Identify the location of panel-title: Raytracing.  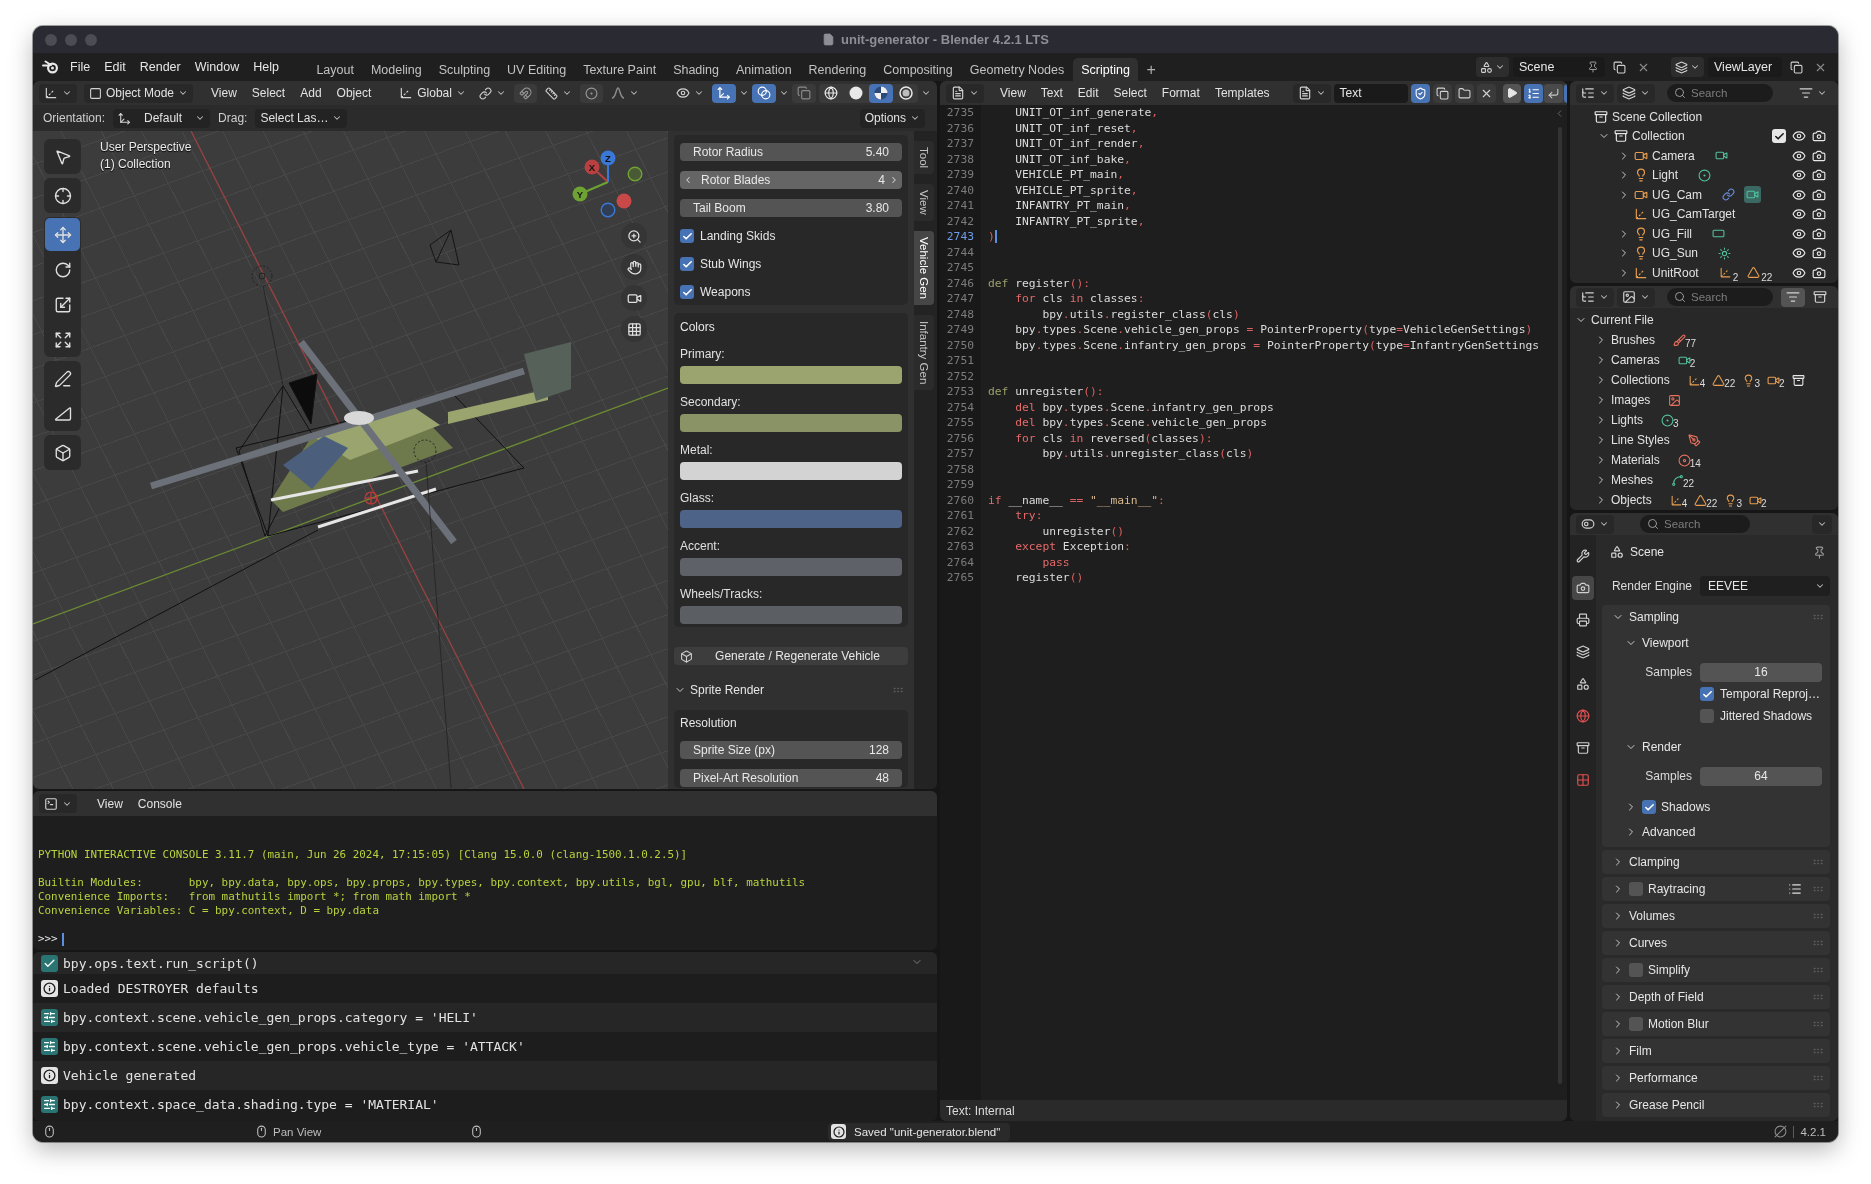
(1677, 889).